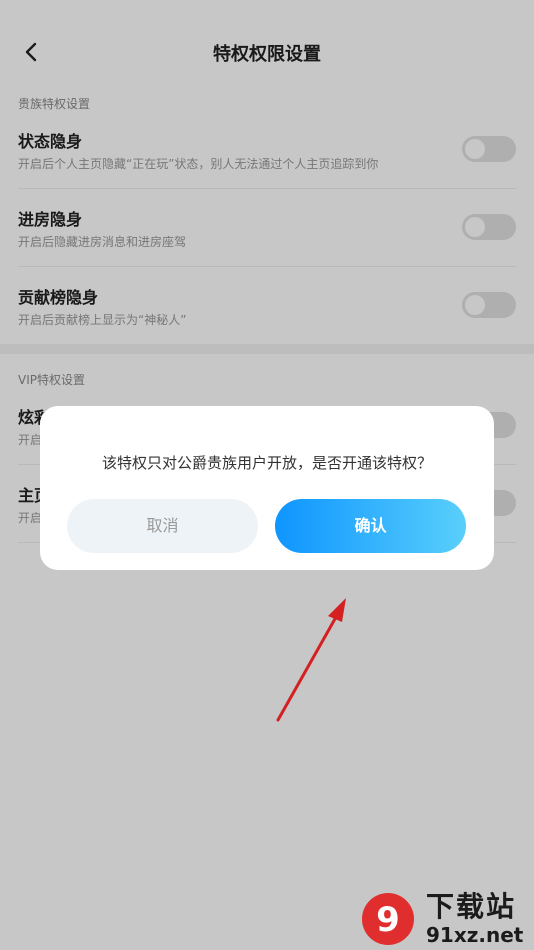 The width and height of the screenshot is (534, 950). I want to click on watermark-url: 91xz.net, so click(475, 935).